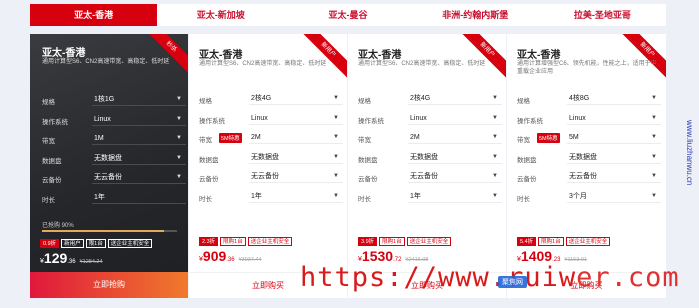  Describe the element at coordinates (512, 282) in the screenshot. I see `site-logo: 聚焦网` at that location.